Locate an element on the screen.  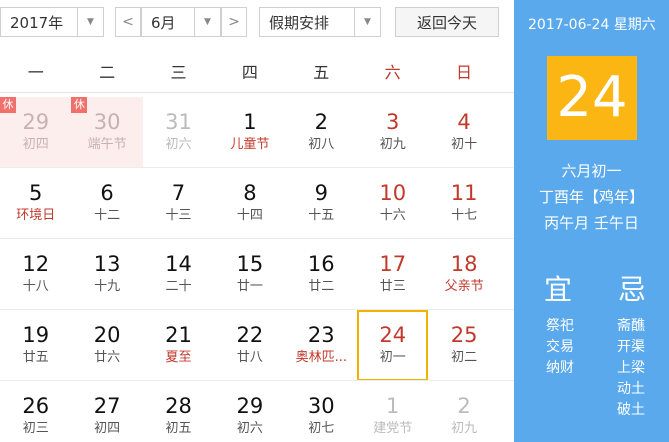
ji-item: 斋醮 is located at coordinates (631, 326).